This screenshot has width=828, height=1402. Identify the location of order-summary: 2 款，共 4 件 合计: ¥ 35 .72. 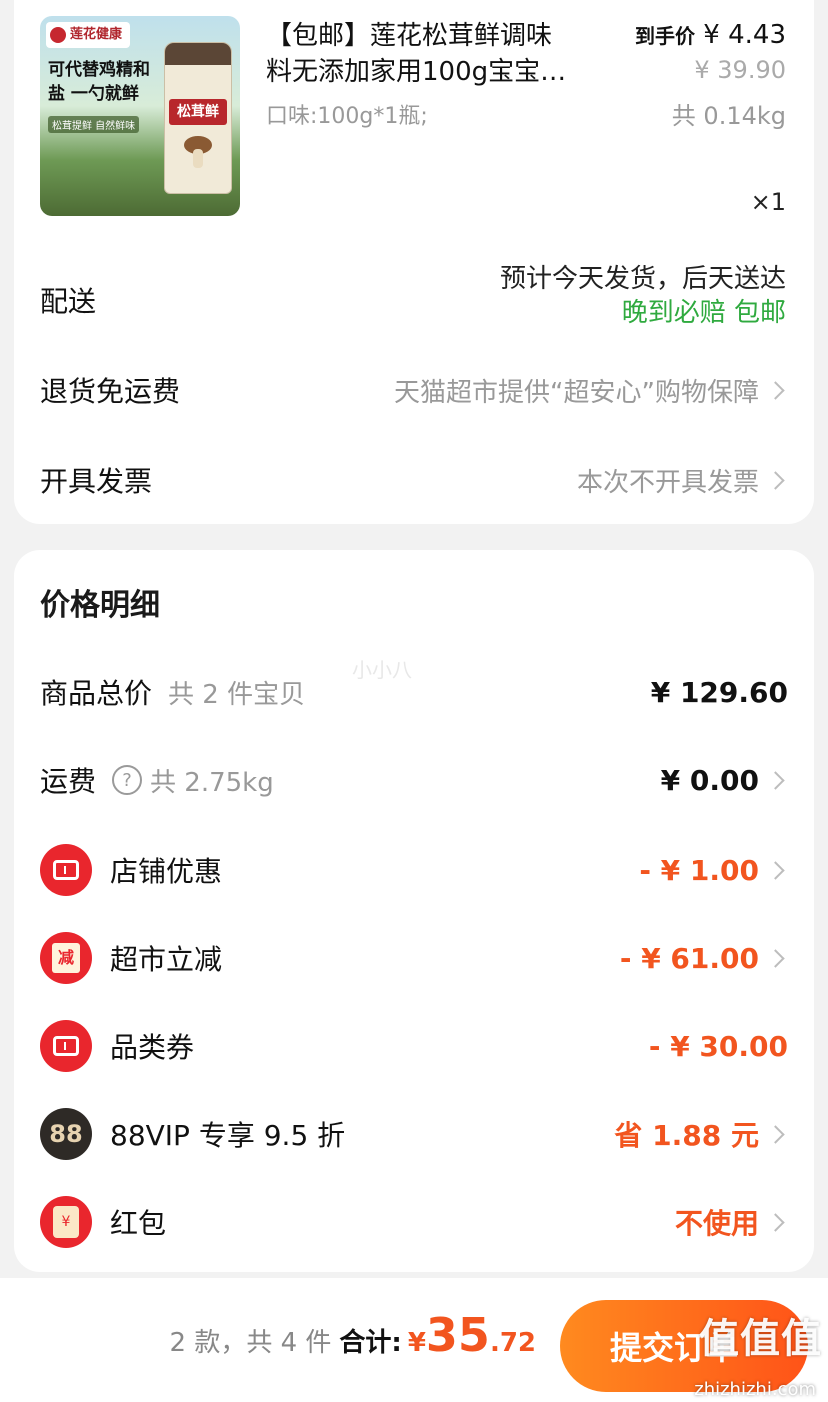
(353, 1335).